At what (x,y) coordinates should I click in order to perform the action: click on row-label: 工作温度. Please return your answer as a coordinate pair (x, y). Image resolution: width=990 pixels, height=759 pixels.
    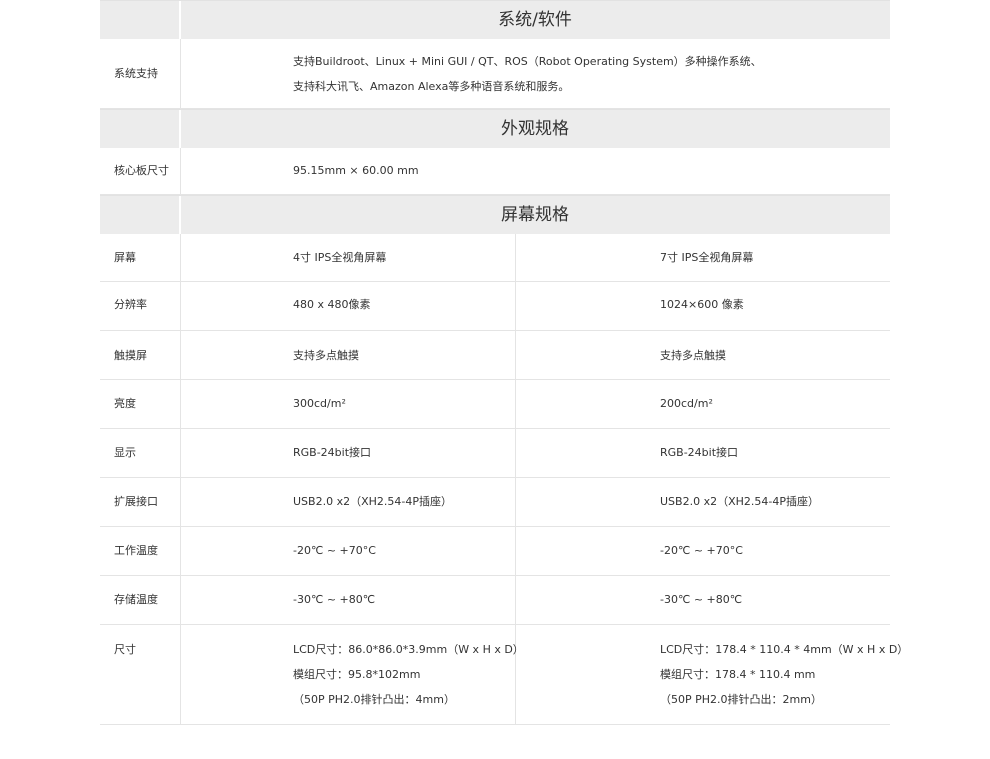
    Looking at the image, I should click on (136, 550).